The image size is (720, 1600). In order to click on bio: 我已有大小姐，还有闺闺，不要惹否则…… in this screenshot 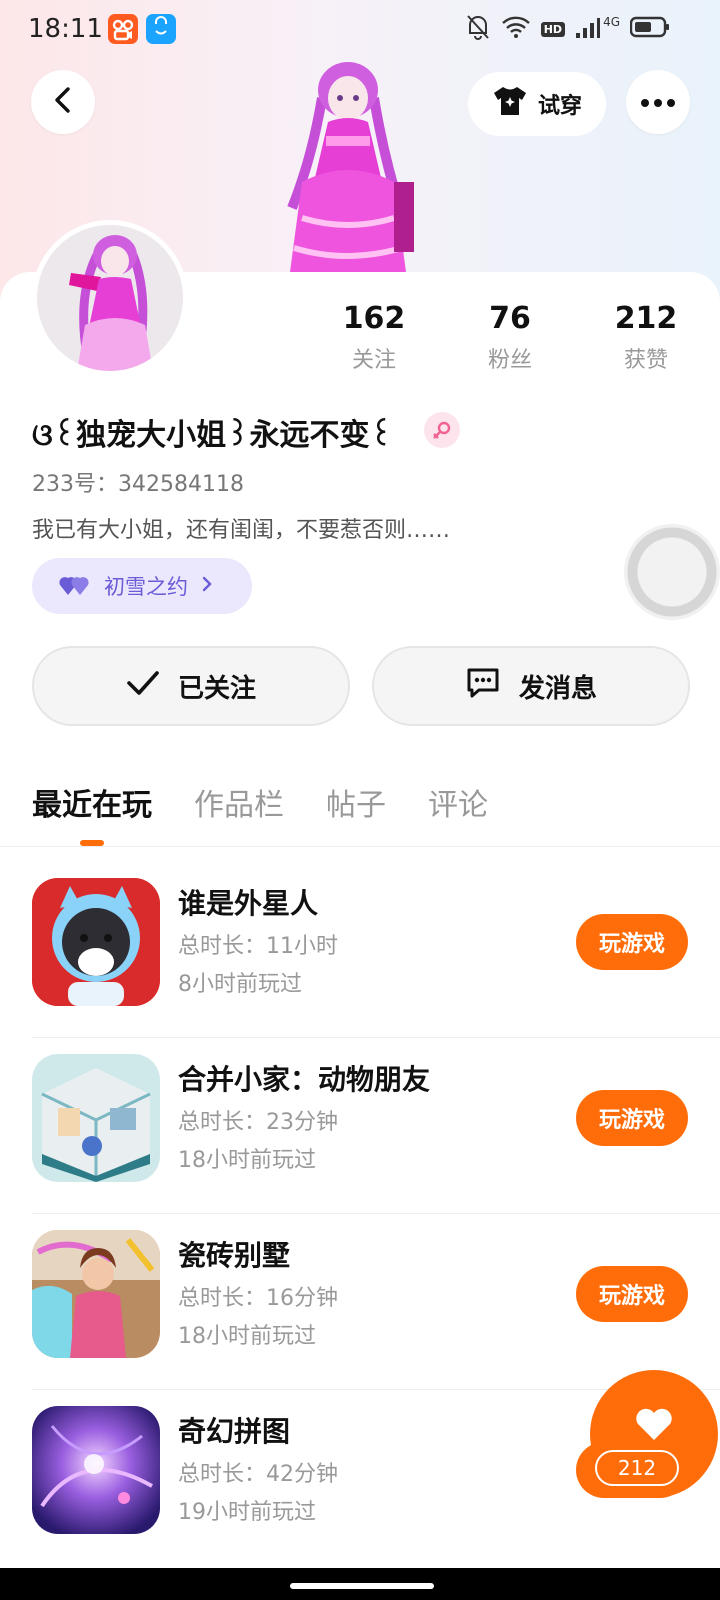, I will do `click(241, 530)`.